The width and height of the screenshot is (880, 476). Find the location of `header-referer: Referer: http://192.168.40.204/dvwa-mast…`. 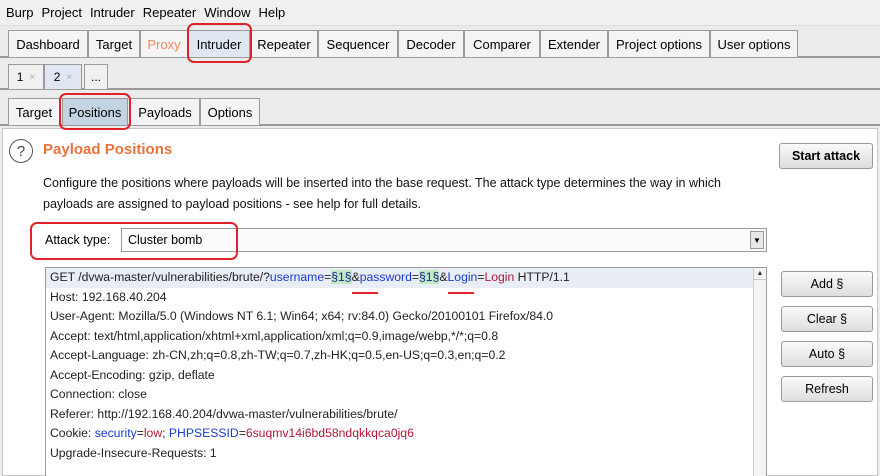

header-referer: Referer: http://192.168.40.204/dvwa-mast… is located at coordinates (224, 413).